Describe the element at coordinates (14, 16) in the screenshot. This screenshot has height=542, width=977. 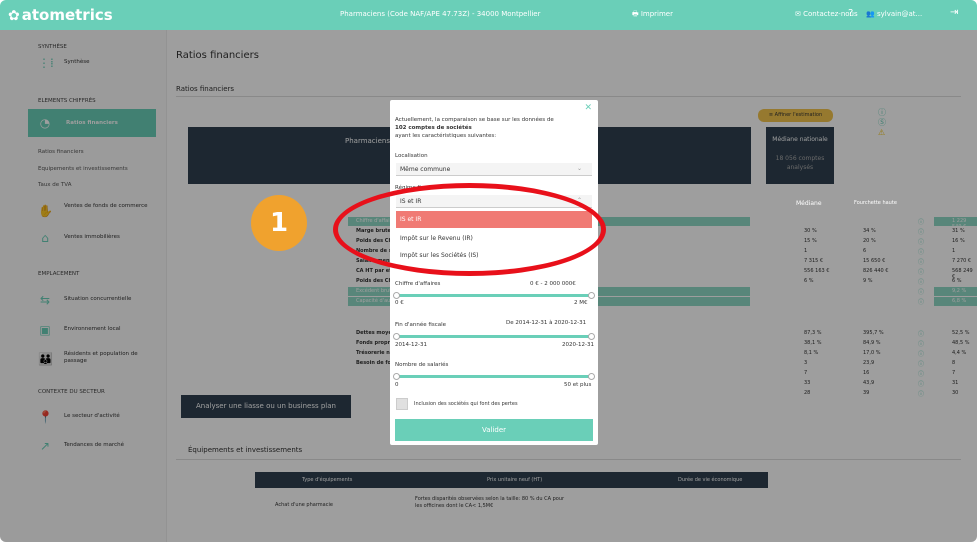
I see `logo-icon: ✿` at that location.